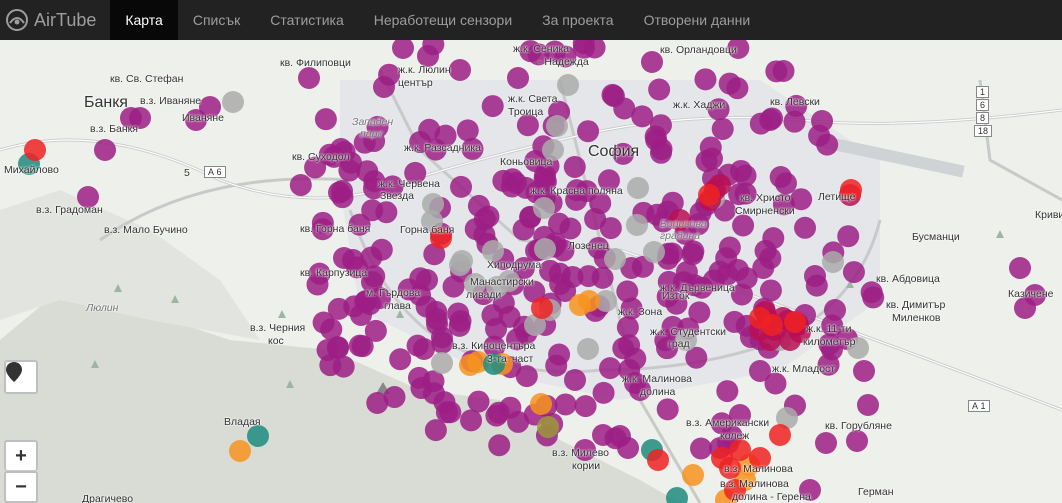 This screenshot has height=503, width=1062. Describe the element at coordinates (577, 20) in the screenshot. I see `nav-item-about: За проекта` at that location.